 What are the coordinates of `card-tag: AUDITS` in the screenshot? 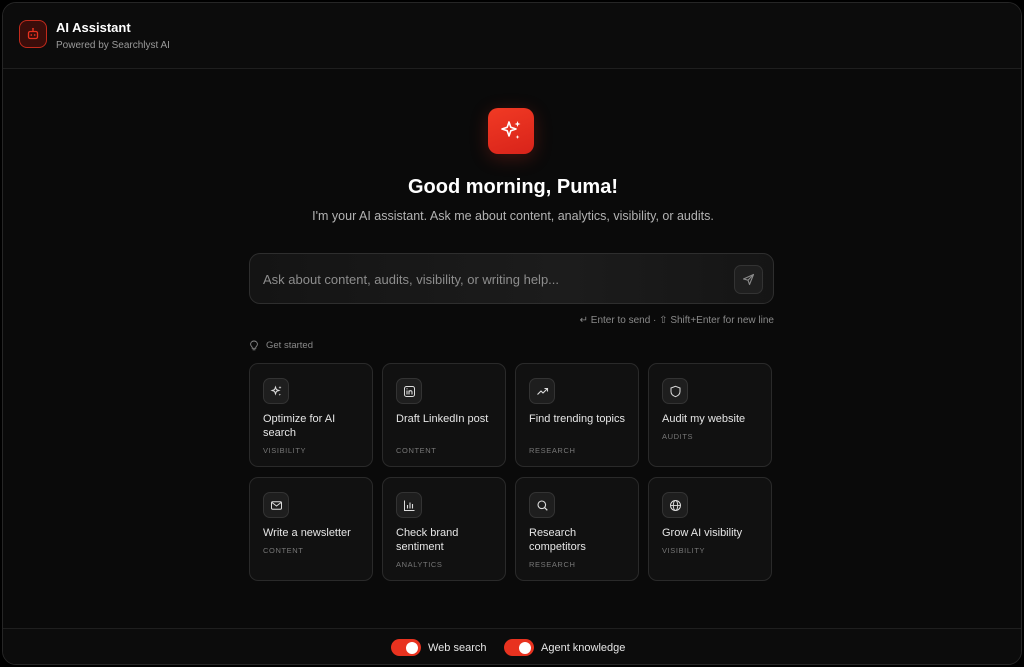 It's located at (678, 436).